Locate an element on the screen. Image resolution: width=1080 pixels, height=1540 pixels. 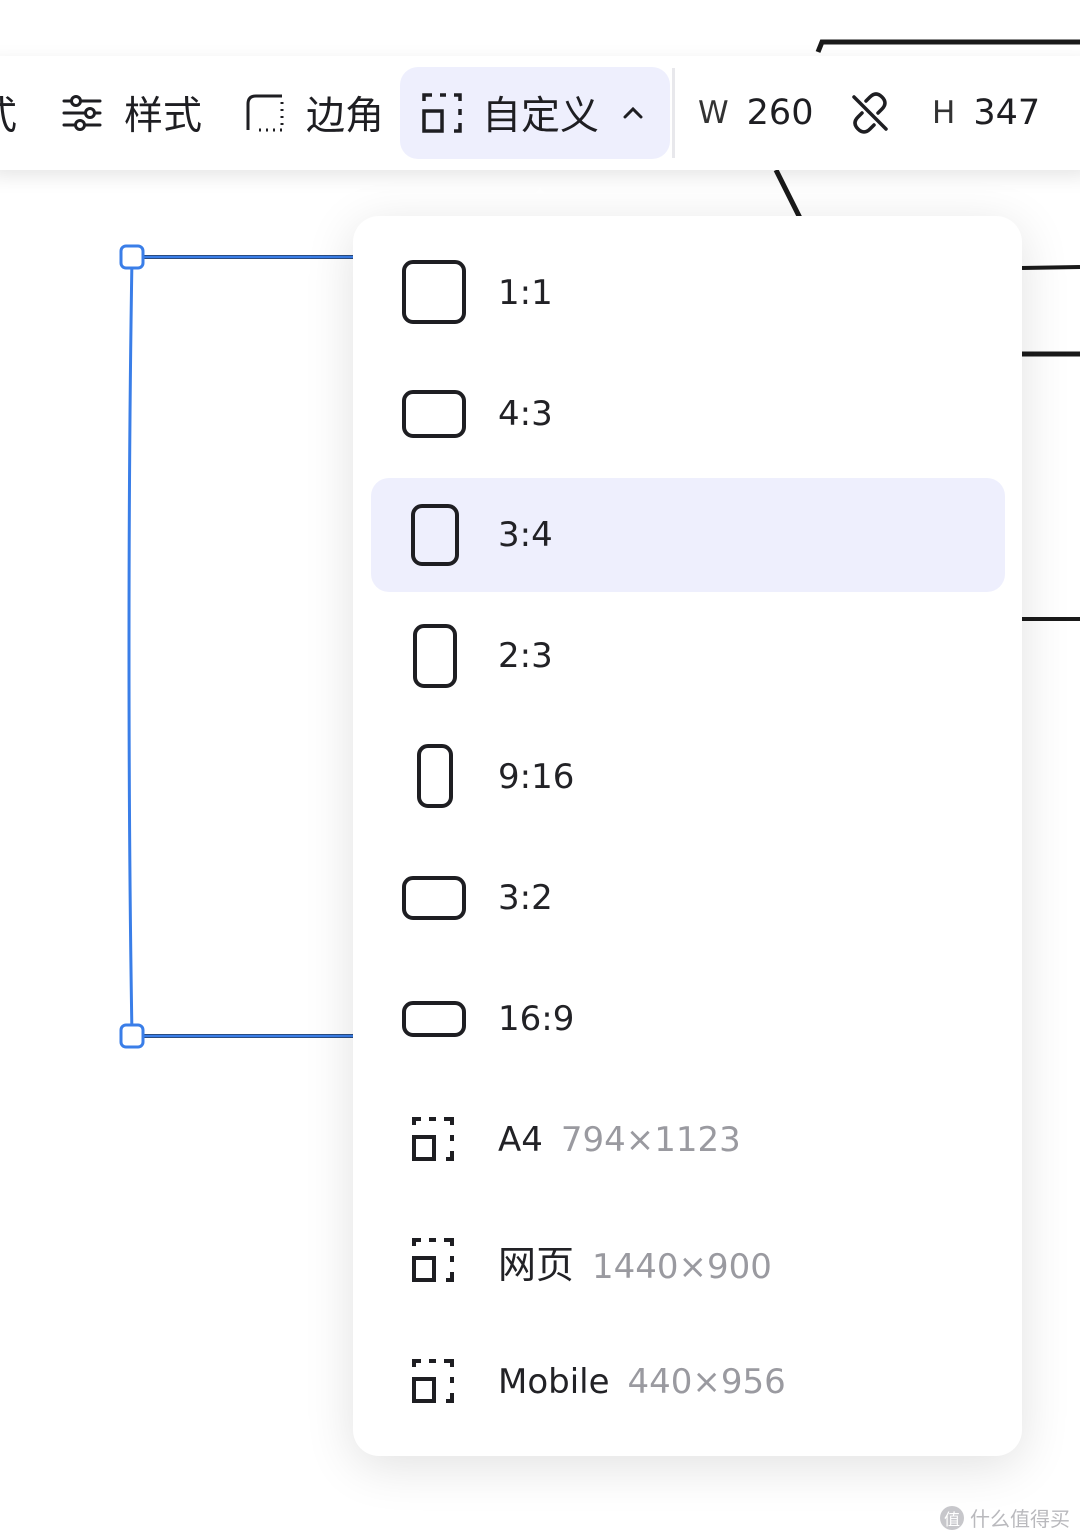
property-toolbar: 式 样式 边角 is located at coordinates (540, 113).